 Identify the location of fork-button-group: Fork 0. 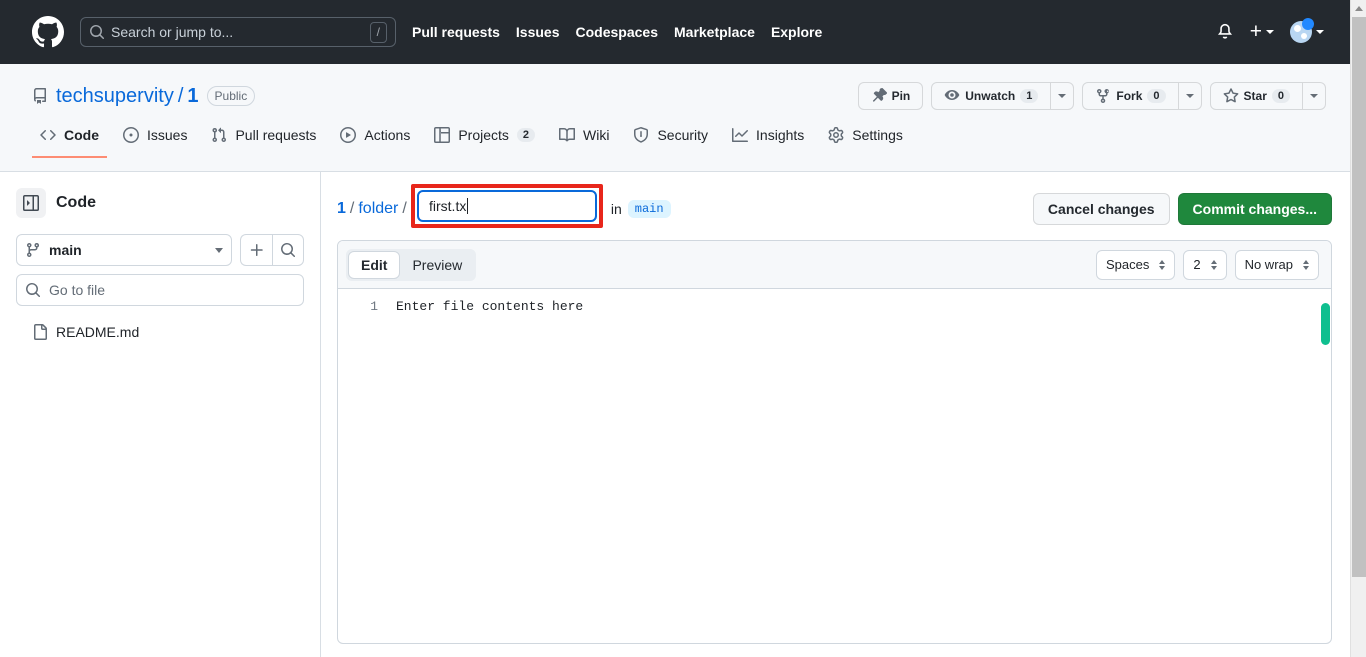
(1142, 96).